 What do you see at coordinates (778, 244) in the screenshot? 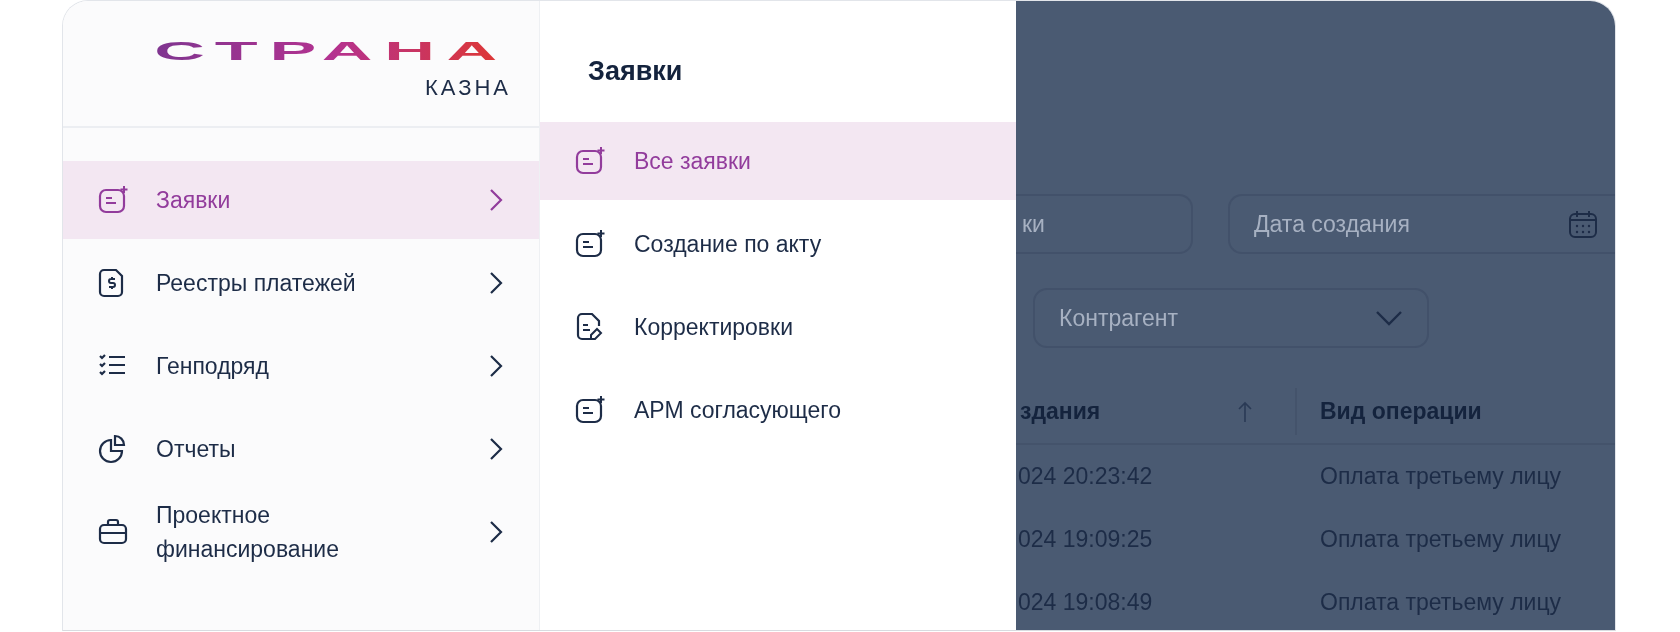
I see `submenu-item: Создание по акту` at bounding box center [778, 244].